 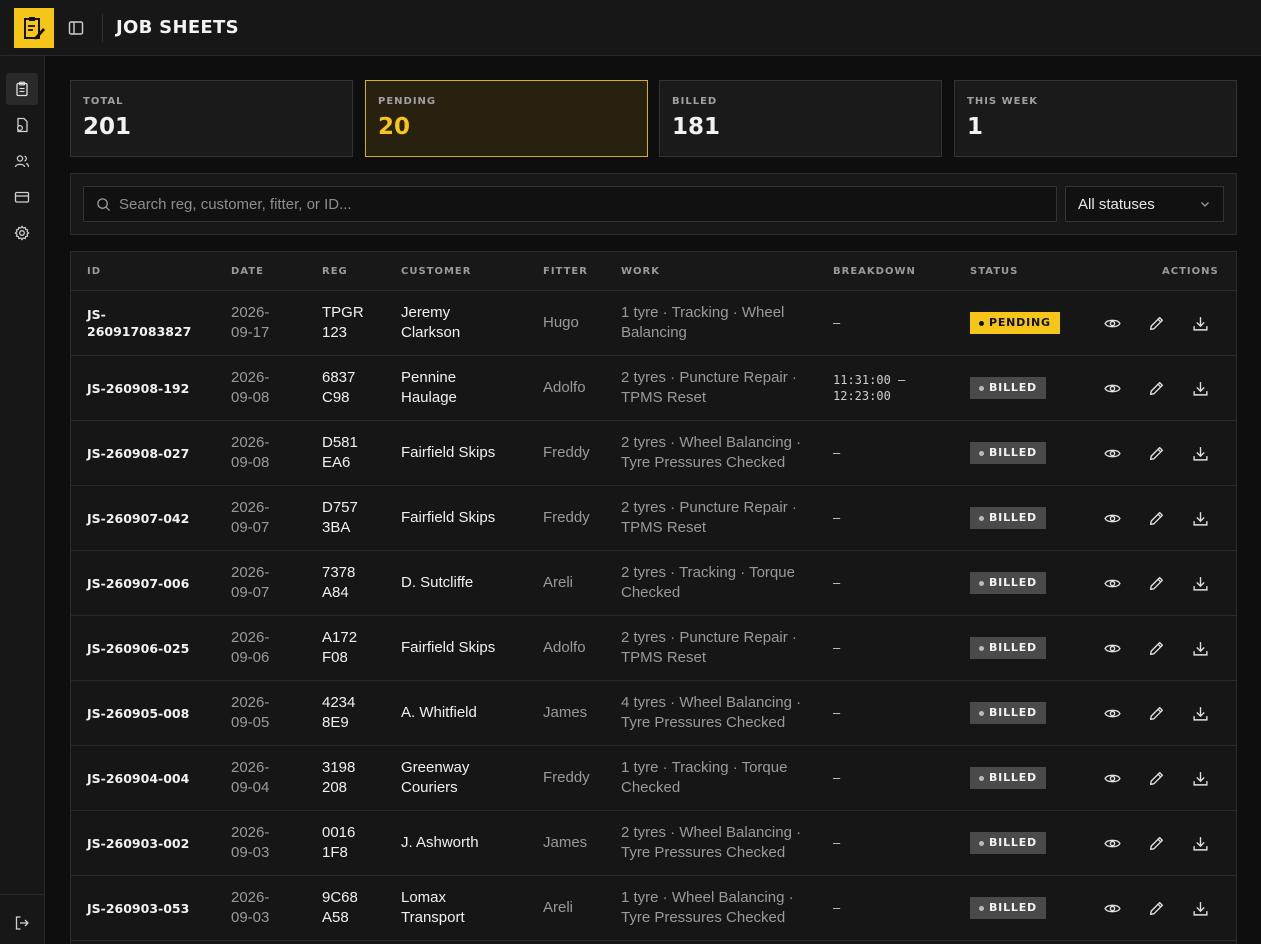 What do you see at coordinates (994, 271) in the screenshot?
I see `column-header-status: STATUS` at bounding box center [994, 271].